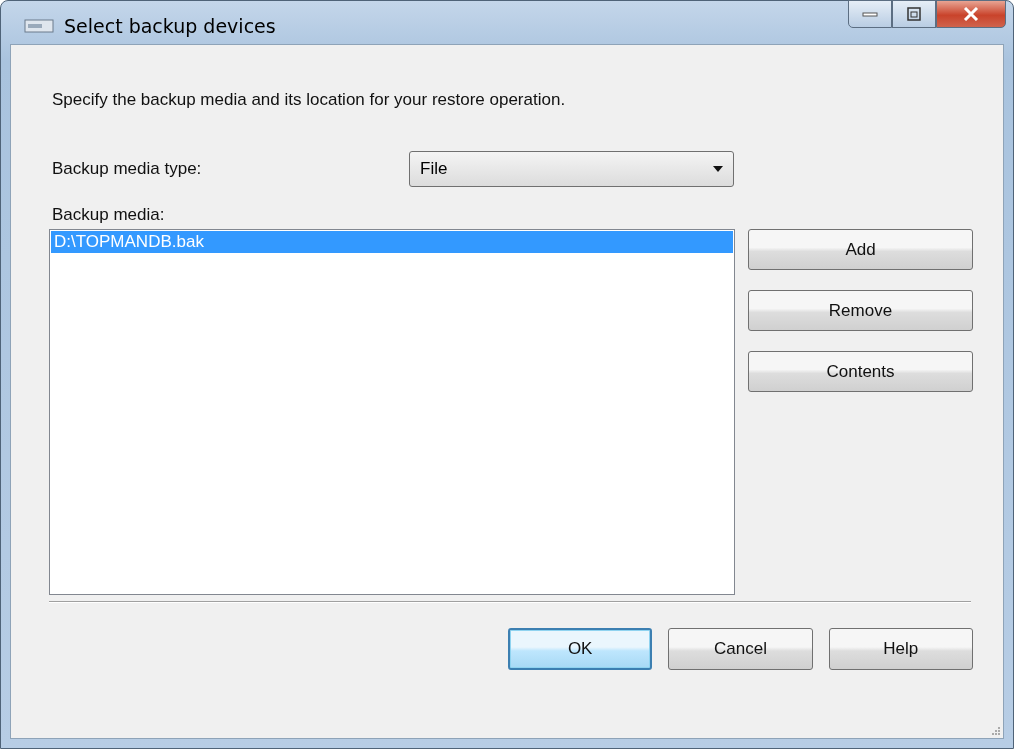  I want to click on maximize-button, so click(914, 14).